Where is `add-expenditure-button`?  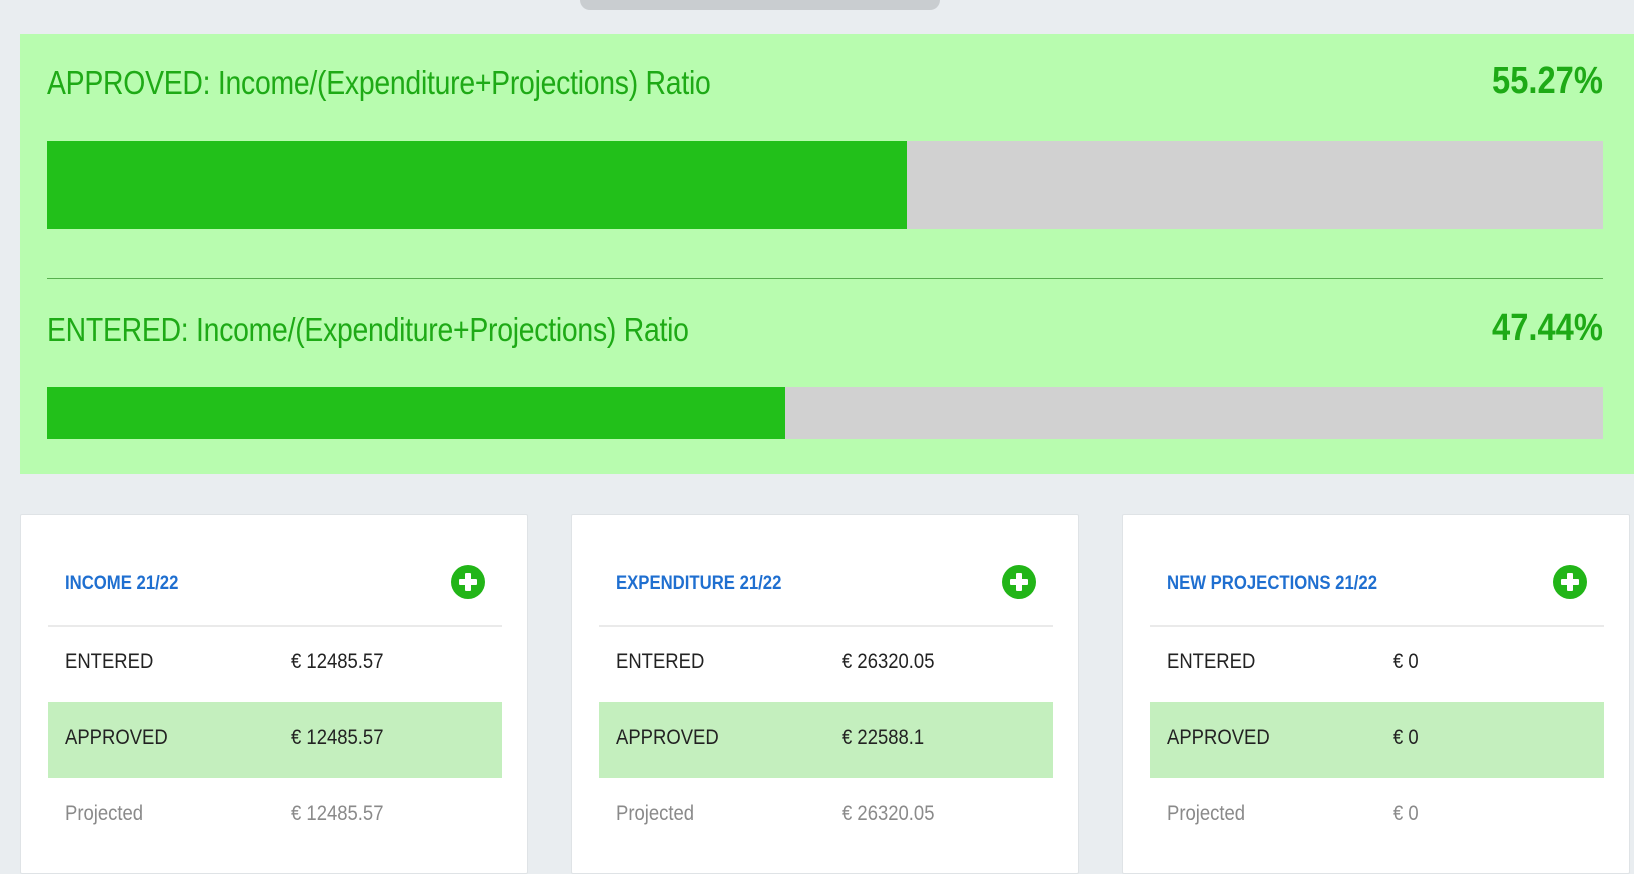
add-expenditure-button is located at coordinates (1019, 582).